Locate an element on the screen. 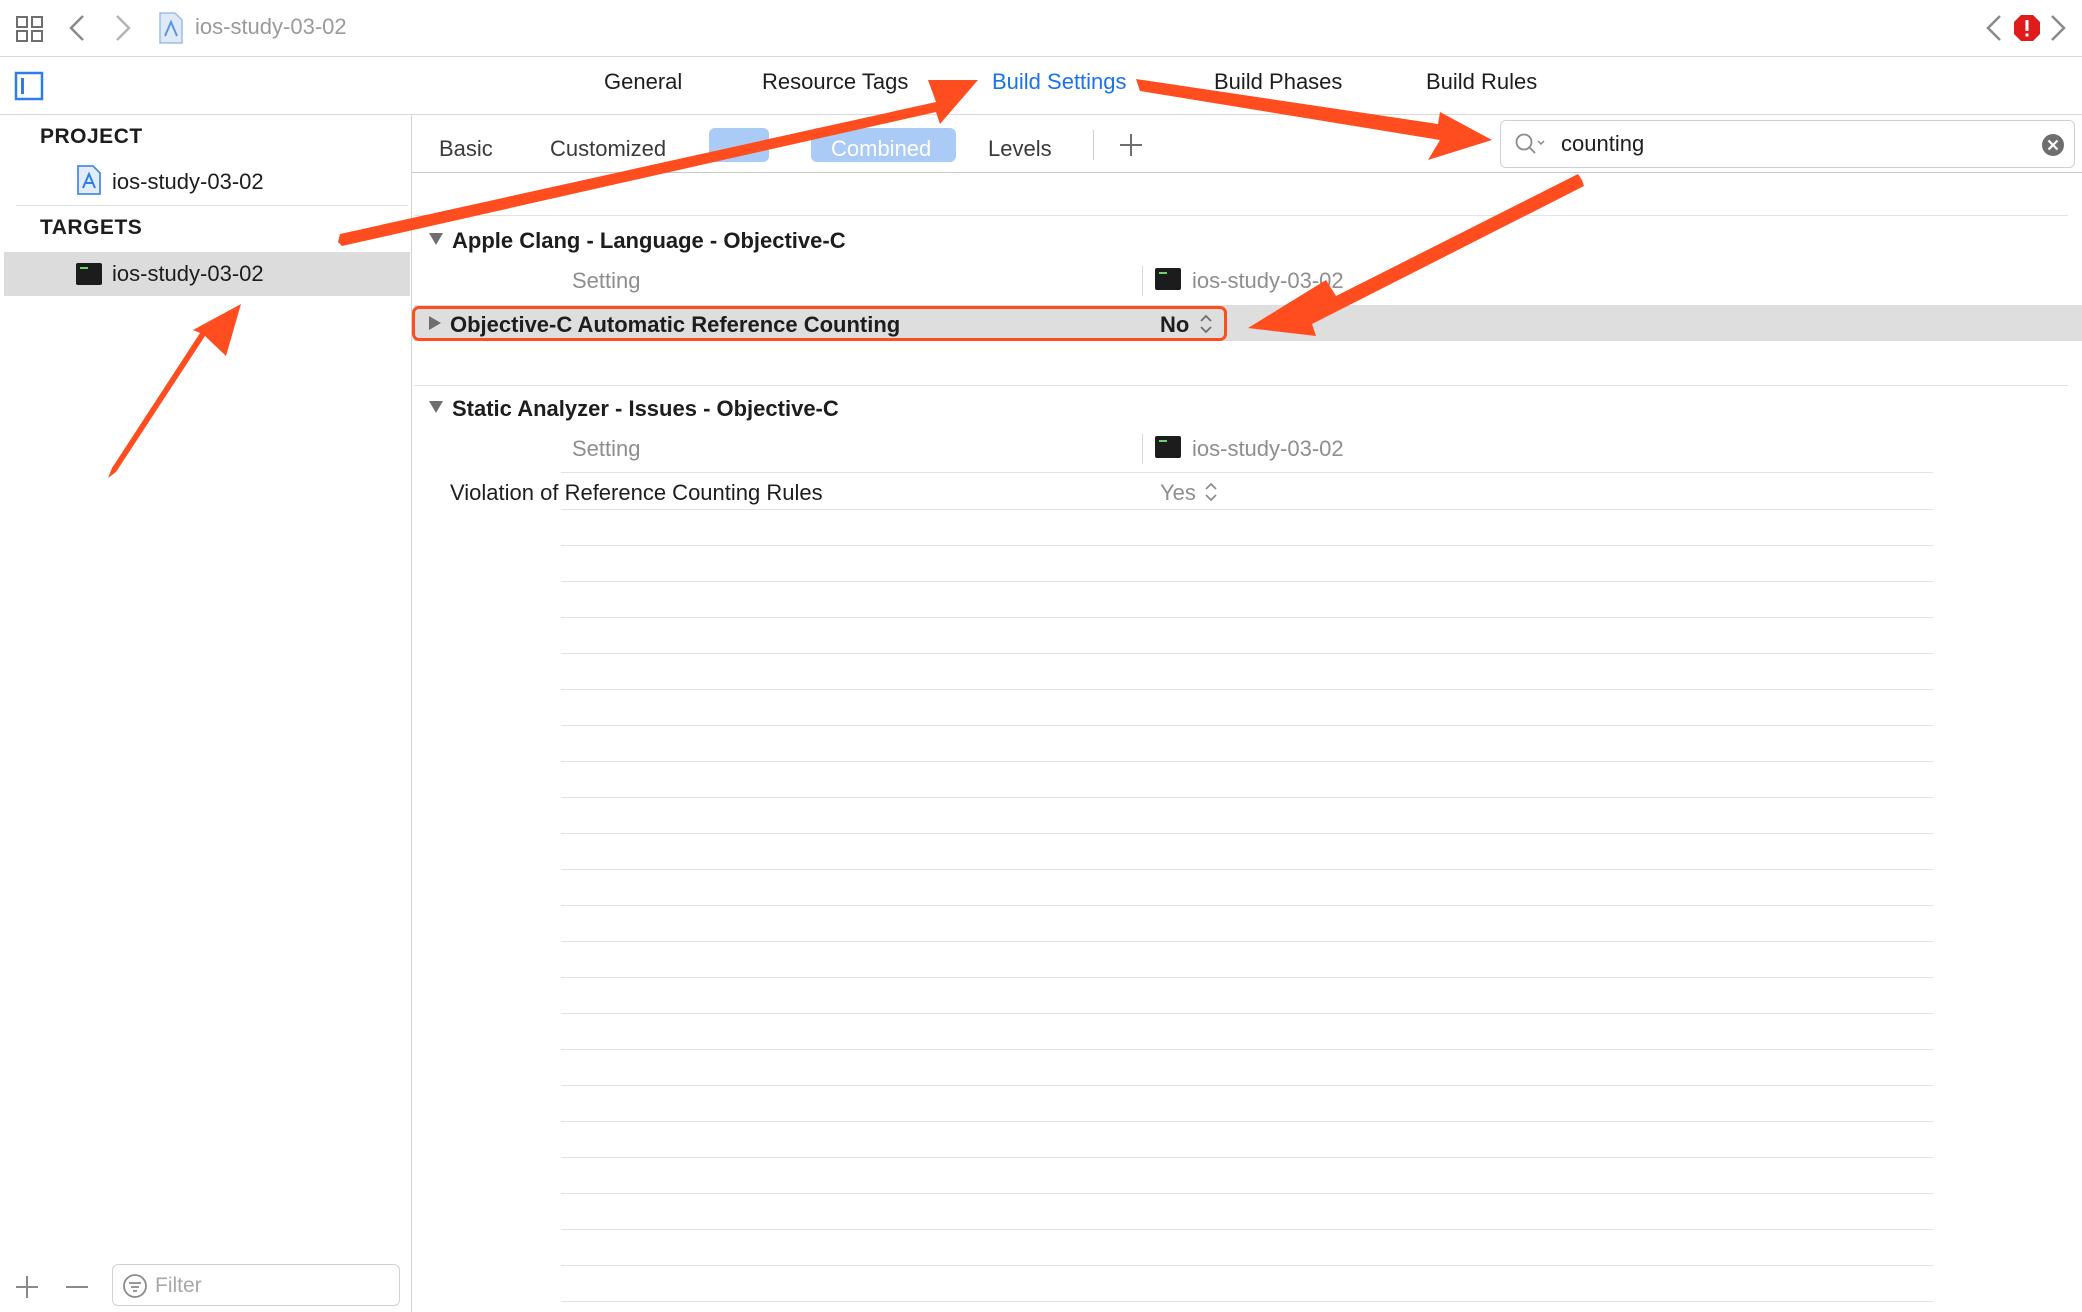 This screenshot has height=1312, width=2082. annotation-arrow-arc-row is located at coordinates (1416, 255).